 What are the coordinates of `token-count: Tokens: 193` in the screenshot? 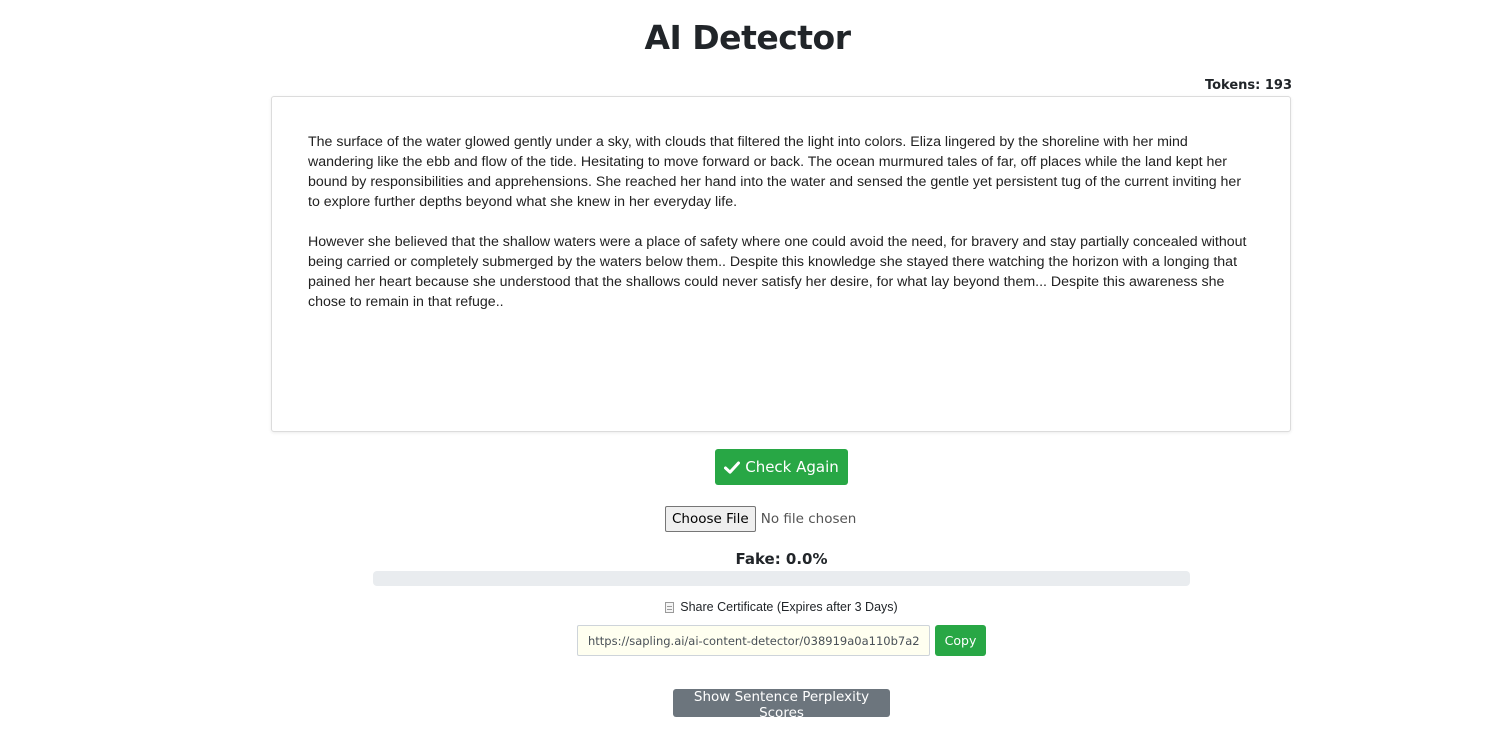 It's located at (1248, 85).